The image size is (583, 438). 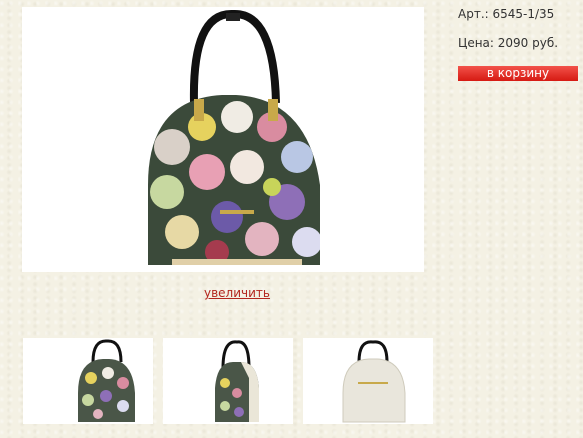 I want to click on add-to-cart-button: в корзину, so click(x=518, y=73).